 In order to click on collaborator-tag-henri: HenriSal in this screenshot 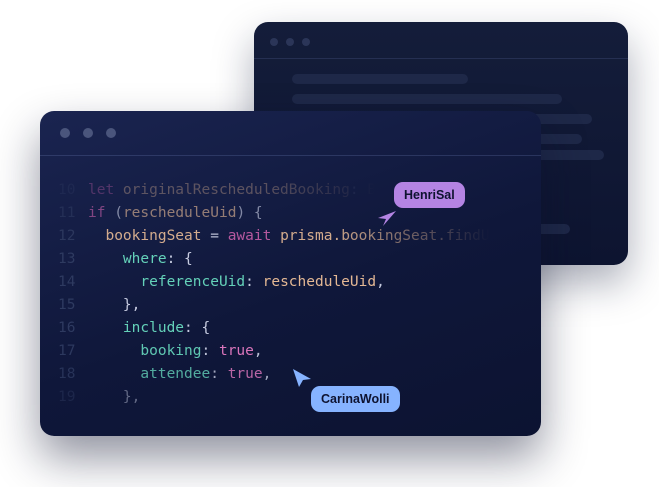, I will do `click(429, 195)`.